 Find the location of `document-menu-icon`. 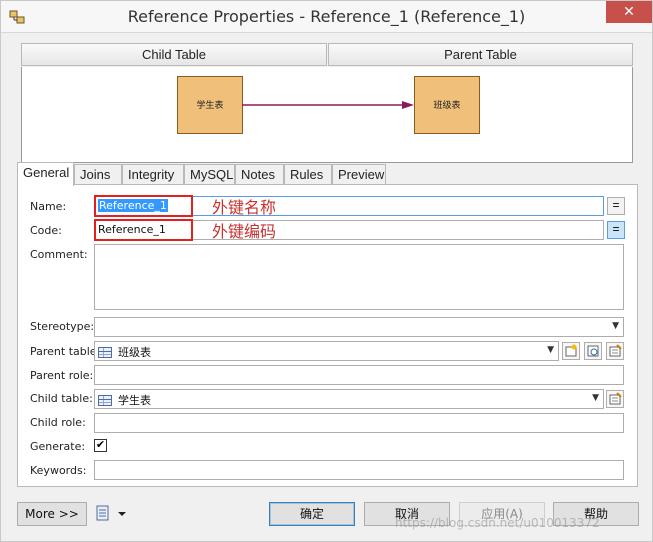

document-menu-icon is located at coordinates (111, 513).